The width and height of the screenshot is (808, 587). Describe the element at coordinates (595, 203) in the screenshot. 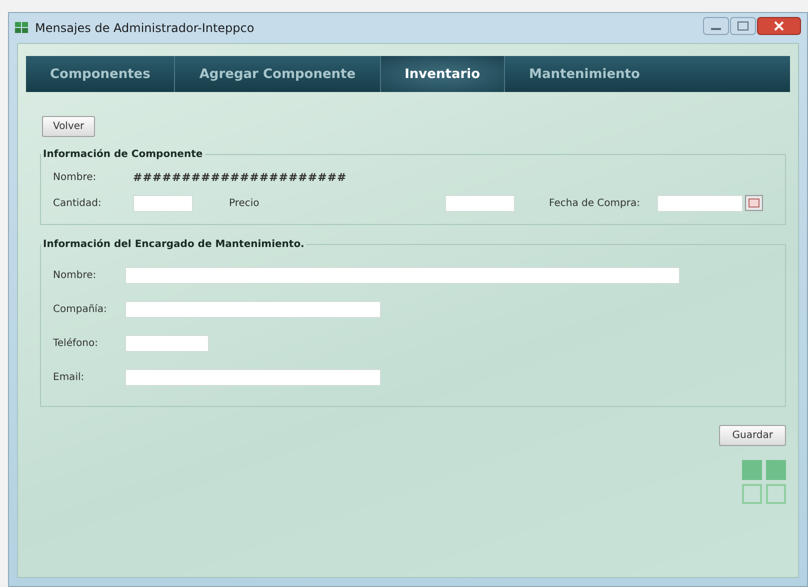

I see `purchase-date-label: Fecha de Compra:` at that location.